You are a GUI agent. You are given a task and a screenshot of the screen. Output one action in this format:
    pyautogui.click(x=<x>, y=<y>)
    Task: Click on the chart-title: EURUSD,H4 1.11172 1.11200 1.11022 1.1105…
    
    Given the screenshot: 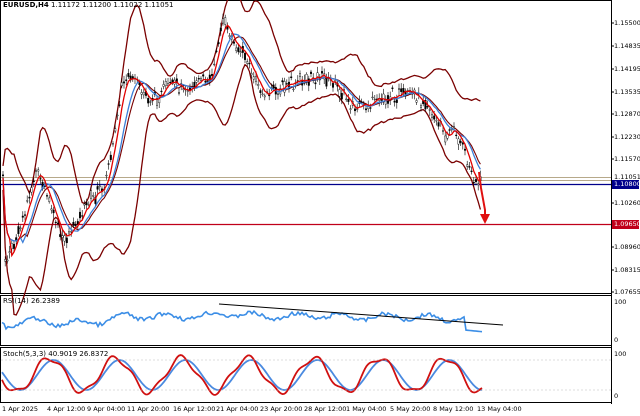 What is the action you would take?
    pyautogui.click(x=88, y=5)
    